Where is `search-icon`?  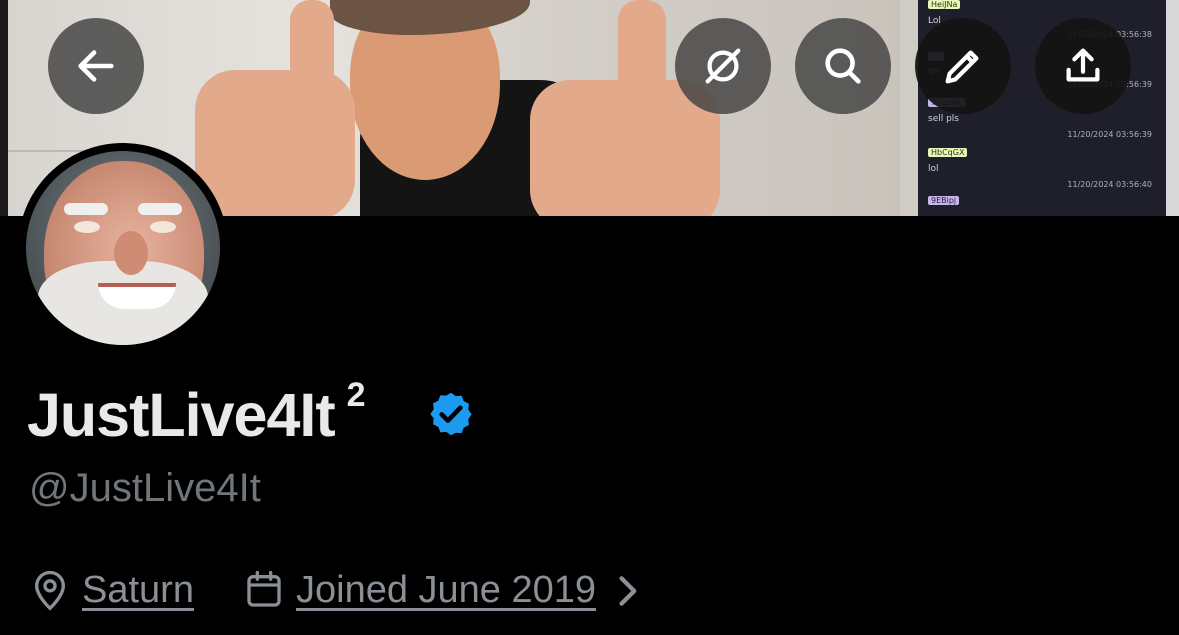 search-icon is located at coordinates (843, 66).